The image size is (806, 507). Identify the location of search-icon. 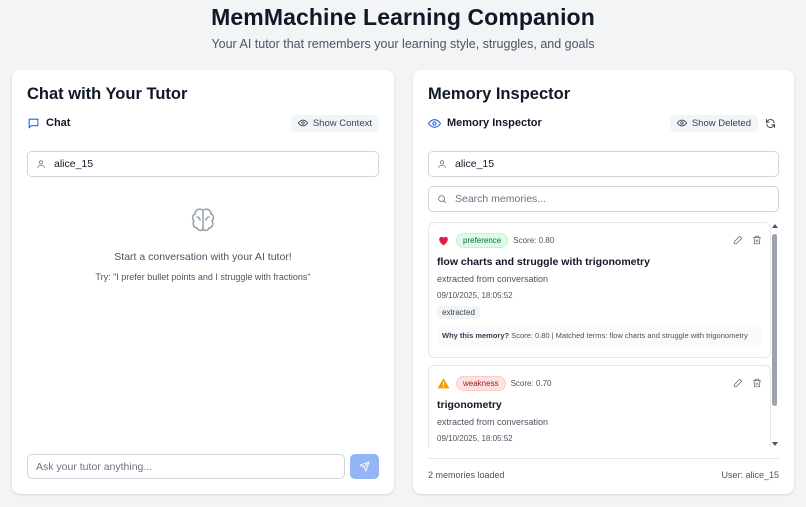
(442, 199).